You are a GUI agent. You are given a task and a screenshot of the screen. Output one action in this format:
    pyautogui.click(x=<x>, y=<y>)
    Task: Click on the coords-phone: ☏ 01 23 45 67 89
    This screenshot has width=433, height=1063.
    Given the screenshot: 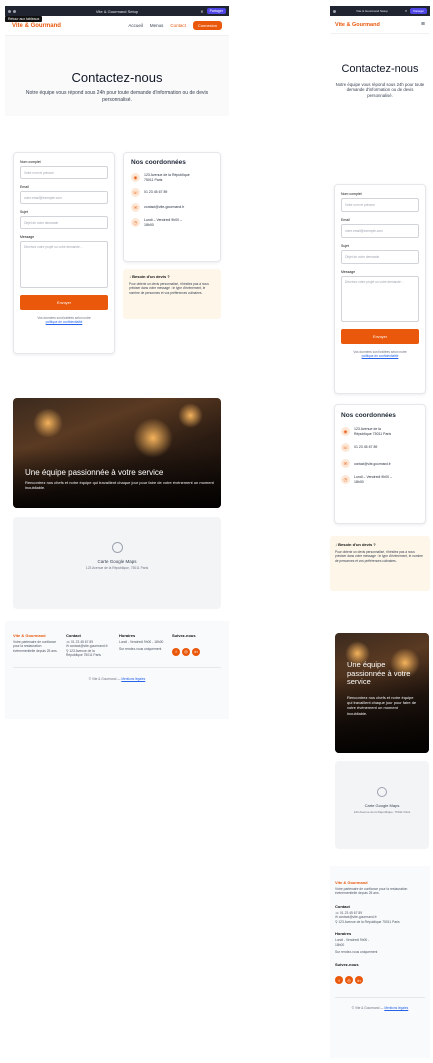 What is the action you would take?
    pyautogui.click(x=380, y=448)
    